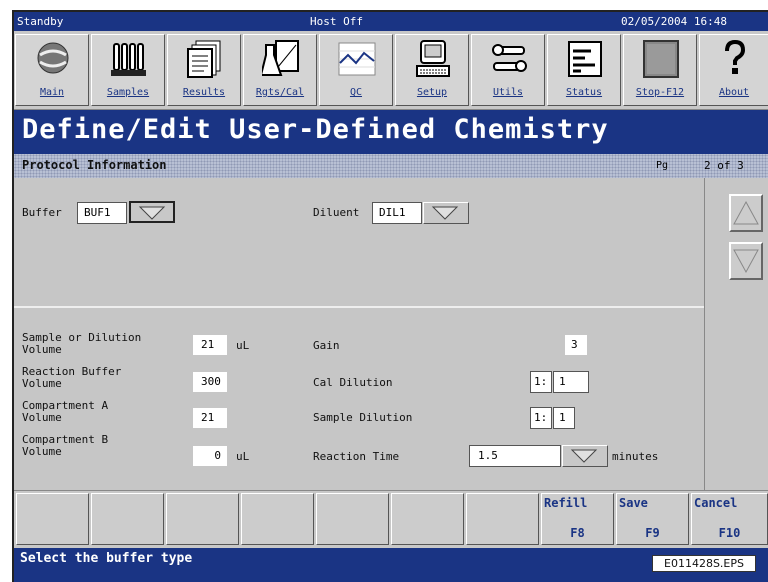  What do you see at coordinates (734, 92) in the screenshot?
I see `about-label: About` at bounding box center [734, 92].